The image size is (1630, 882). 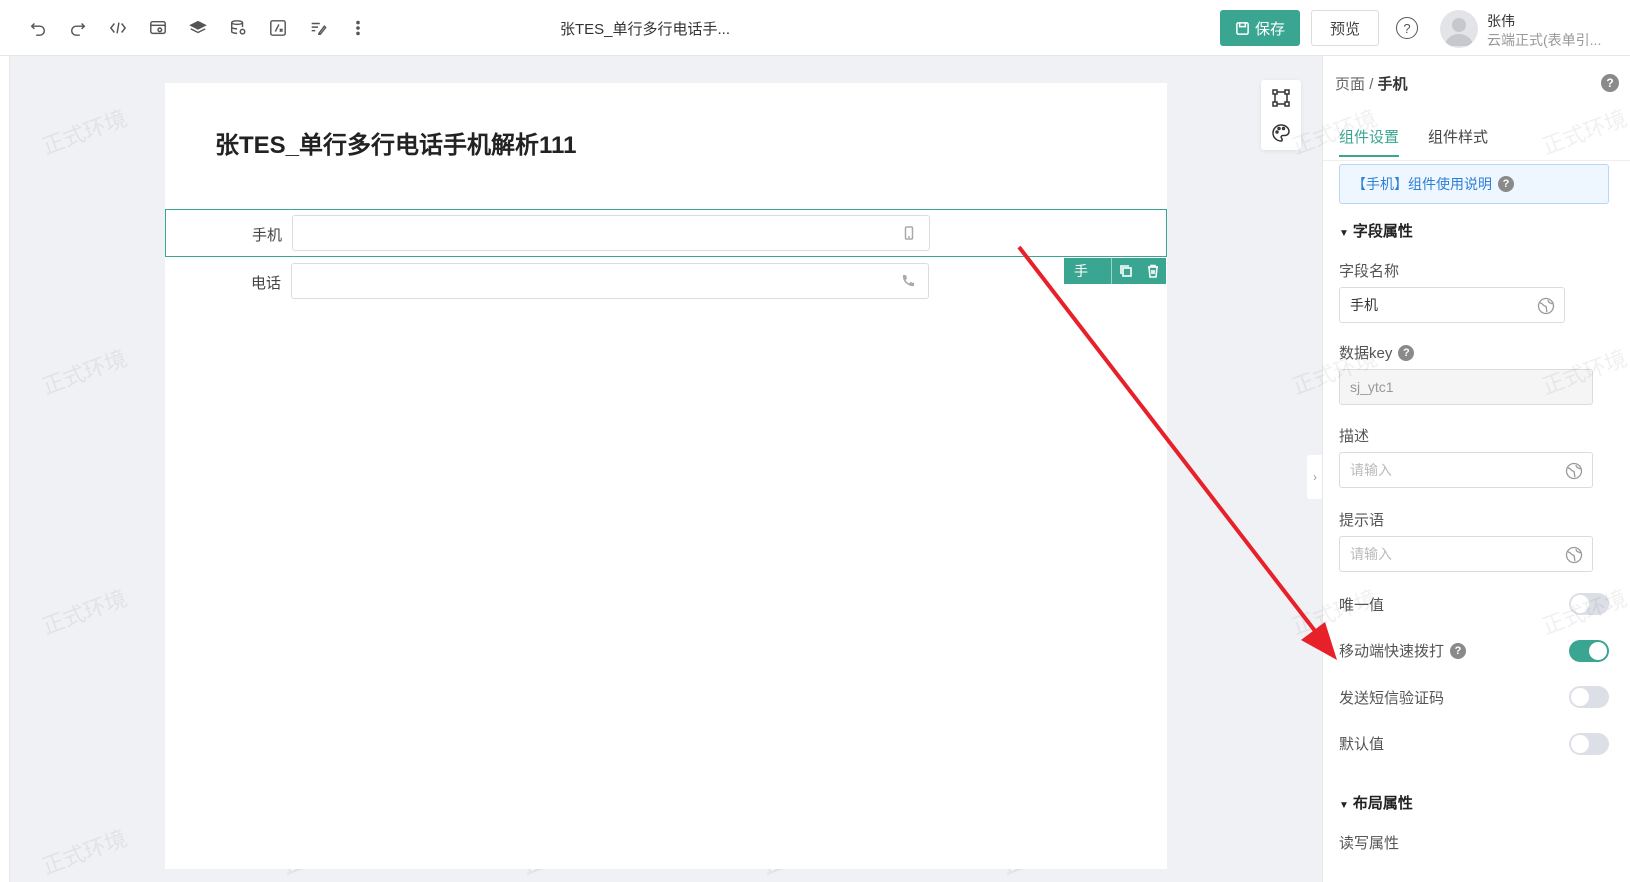 I want to click on breadcrumb: 页面 / 手机, so click(x=1371, y=83).